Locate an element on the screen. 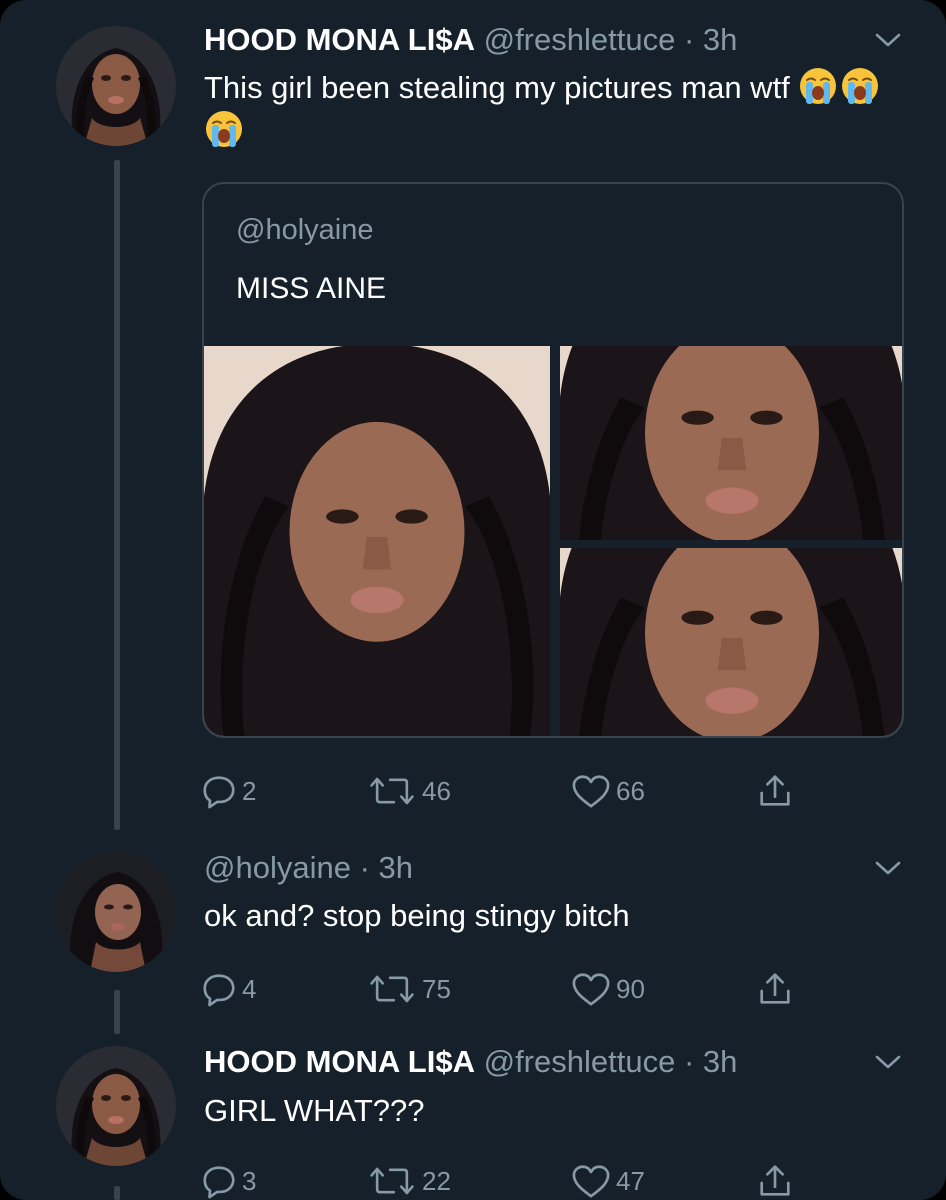  reply-count: 4 is located at coordinates (249, 988).